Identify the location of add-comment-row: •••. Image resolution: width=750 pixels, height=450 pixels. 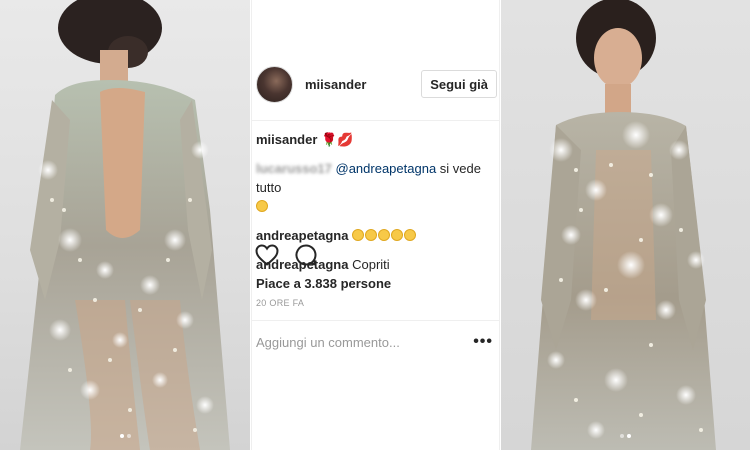
(375, 342).